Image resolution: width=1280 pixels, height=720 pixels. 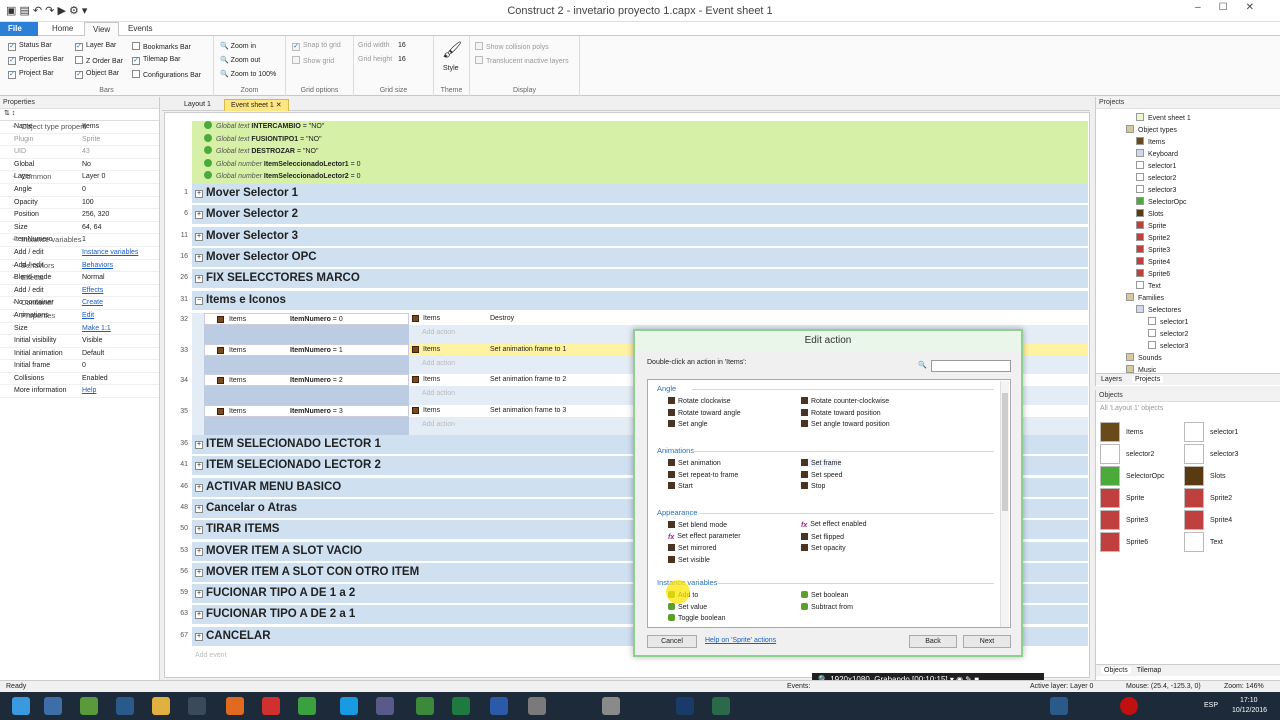 I want to click on object-item: Items, so click(x=1121, y=432).